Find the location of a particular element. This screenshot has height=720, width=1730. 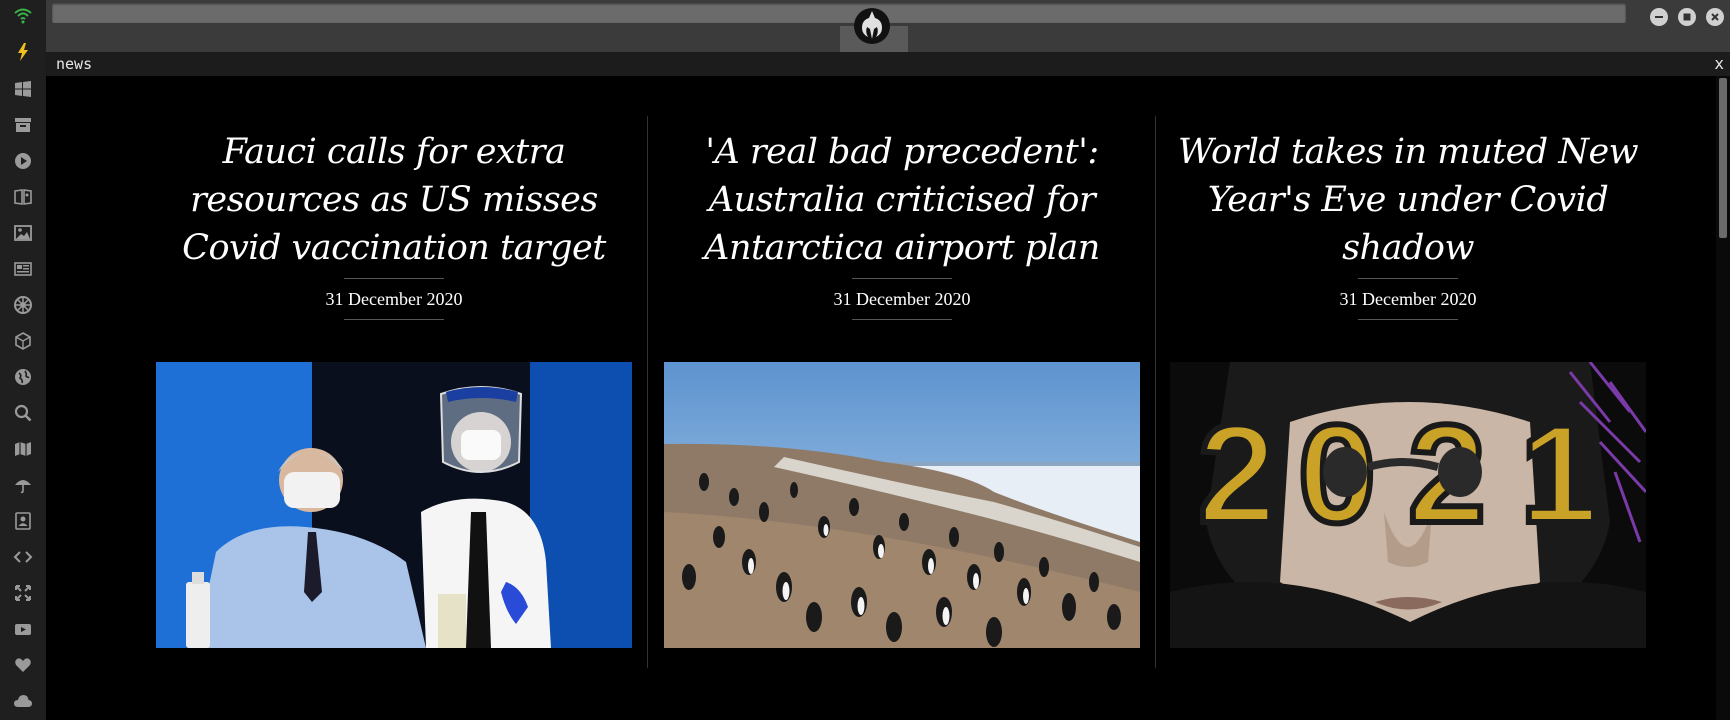

cube-icon is located at coordinates (23, 341).